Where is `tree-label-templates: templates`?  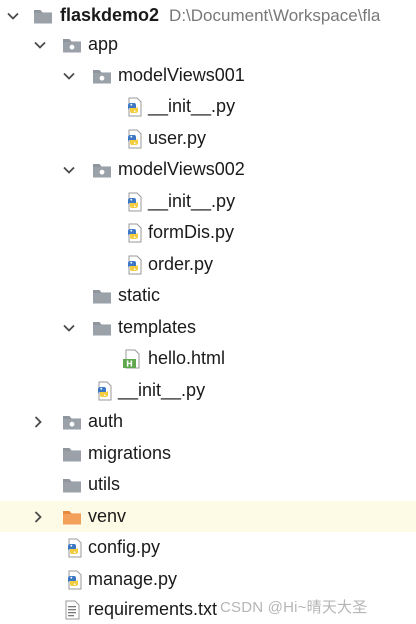 tree-label-templates: templates is located at coordinates (157, 327).